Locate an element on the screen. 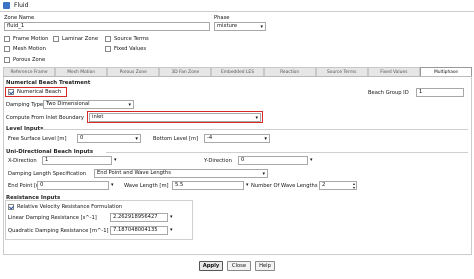  option-laminar-zone: Laminar Zone is located at coordinates (75, 39).